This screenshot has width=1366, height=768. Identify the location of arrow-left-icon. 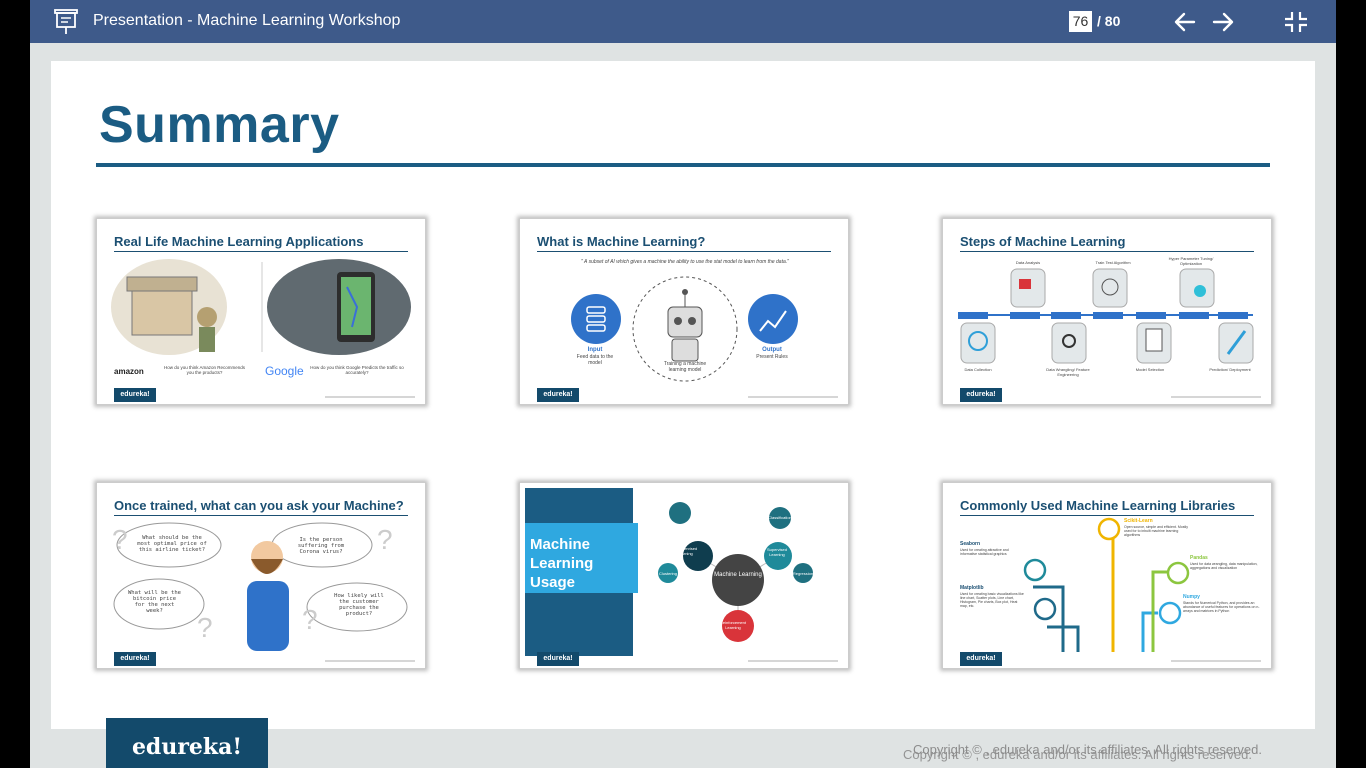
(1185, 22).